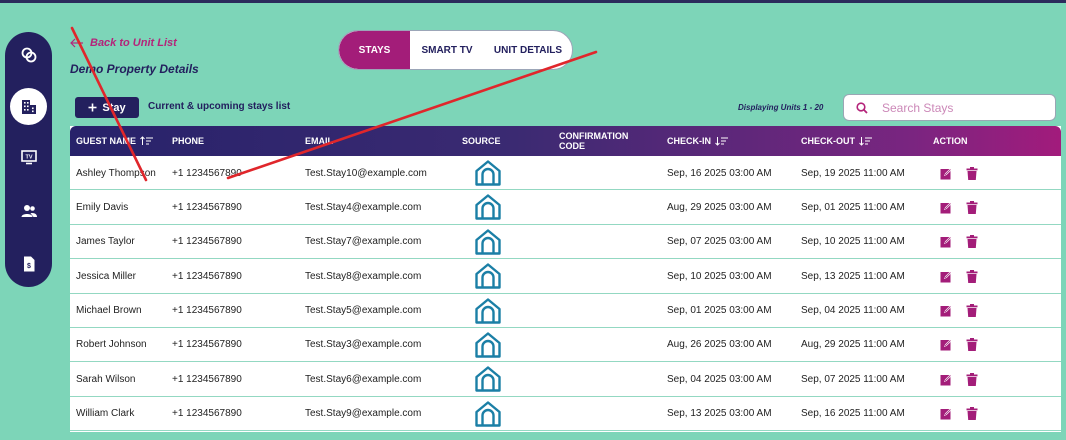 The width and height of the screenshot is (1066, 440). I want to click on column-header-phone: PHONE, so click(188, 141).